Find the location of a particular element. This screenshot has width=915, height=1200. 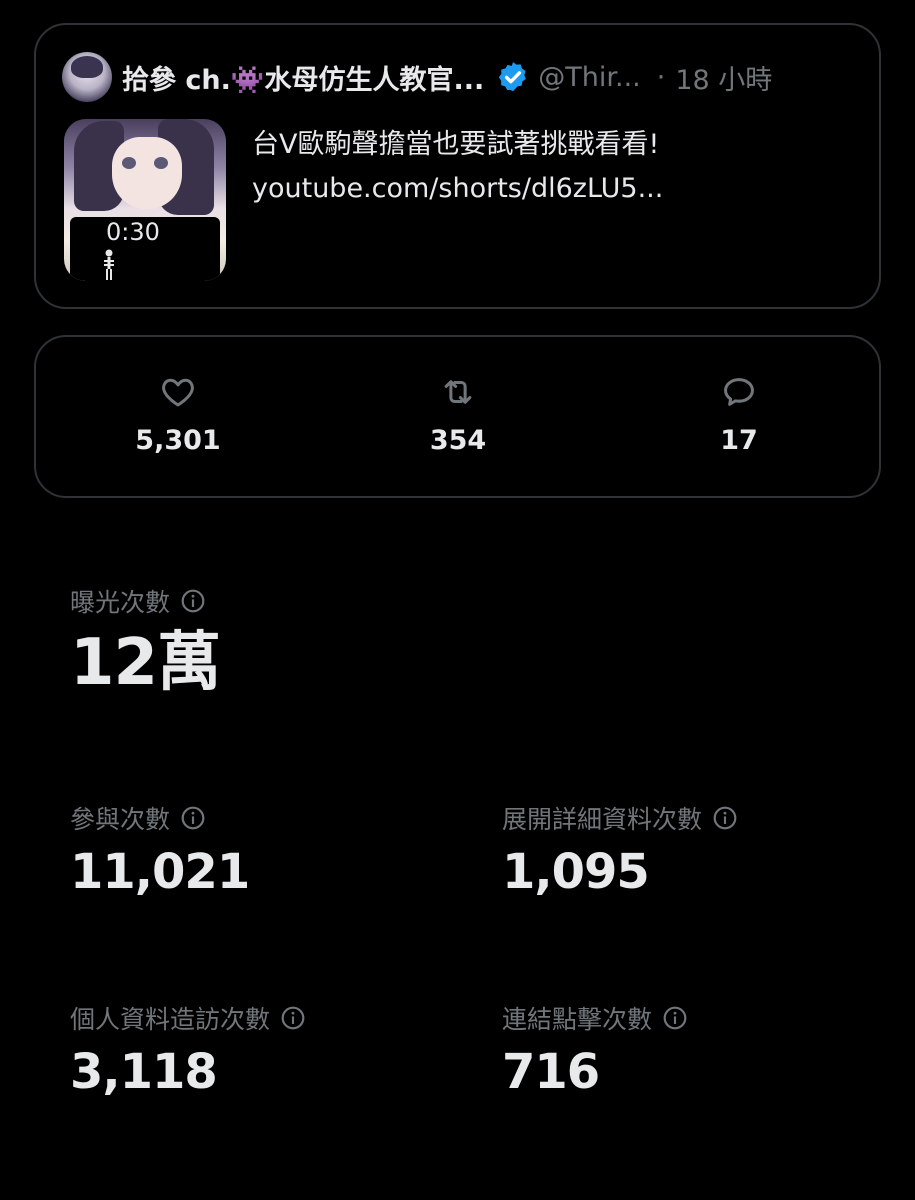

tweet-header: 拾參 ch.👾水母仿生人教官... @Thir... · 18 小時 is located at coordinates (459, 77).